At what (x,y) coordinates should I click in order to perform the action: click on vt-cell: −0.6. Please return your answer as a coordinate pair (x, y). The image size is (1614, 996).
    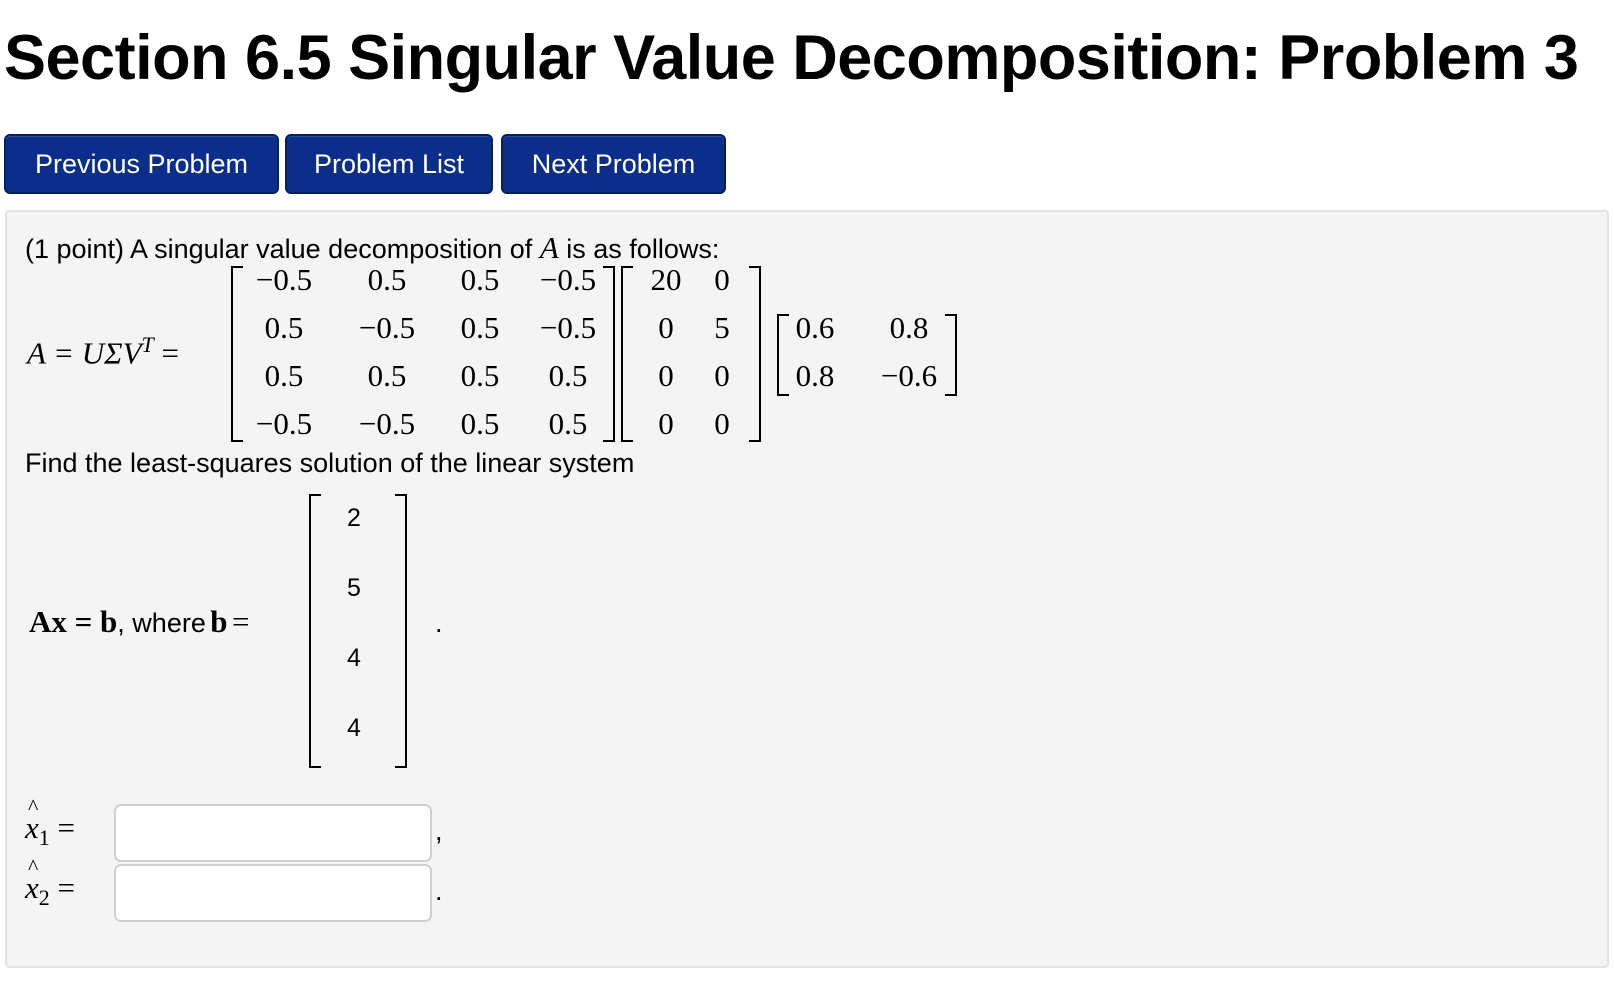
    Looking at the image, I should click on (909, 375).